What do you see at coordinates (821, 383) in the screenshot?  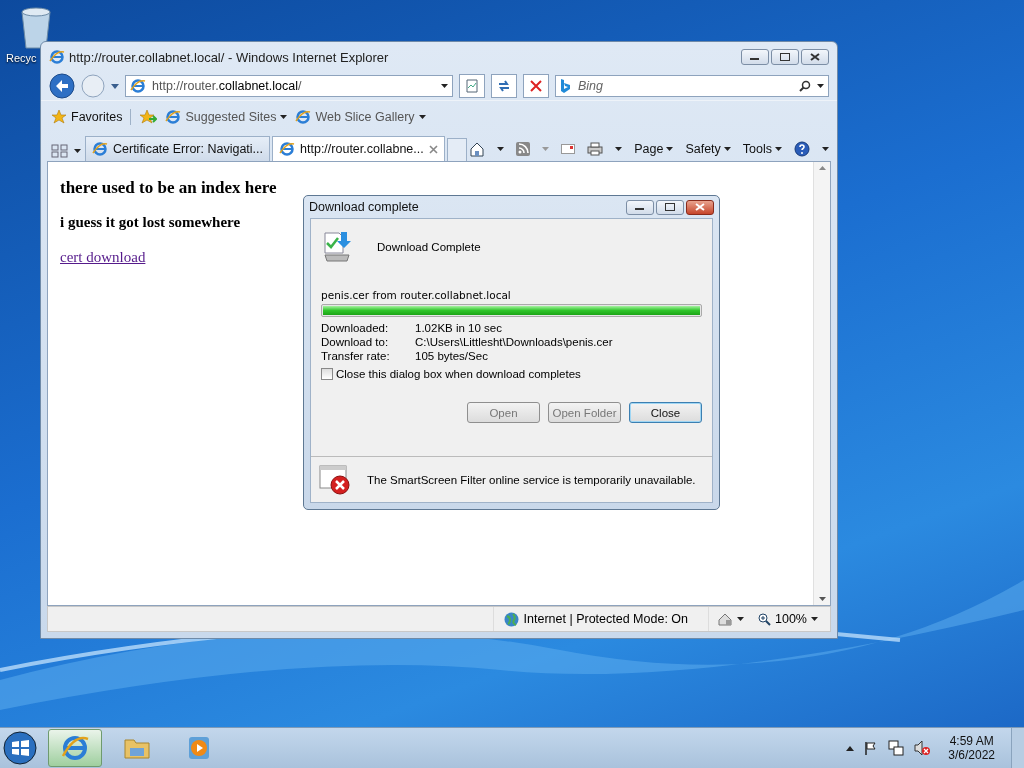 I see `scrollbar` at bounding box center [821, 383].